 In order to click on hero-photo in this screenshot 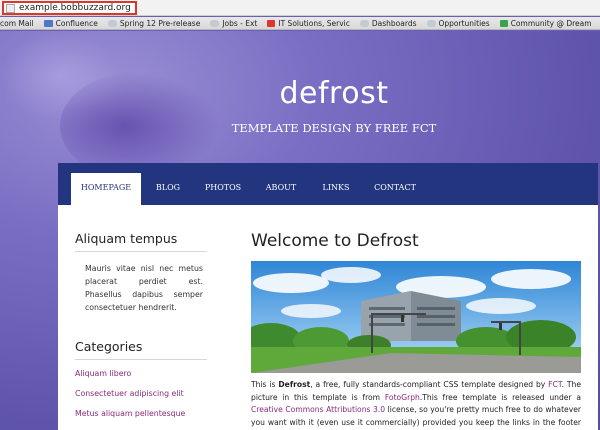, I will do `click(416, 317)`.